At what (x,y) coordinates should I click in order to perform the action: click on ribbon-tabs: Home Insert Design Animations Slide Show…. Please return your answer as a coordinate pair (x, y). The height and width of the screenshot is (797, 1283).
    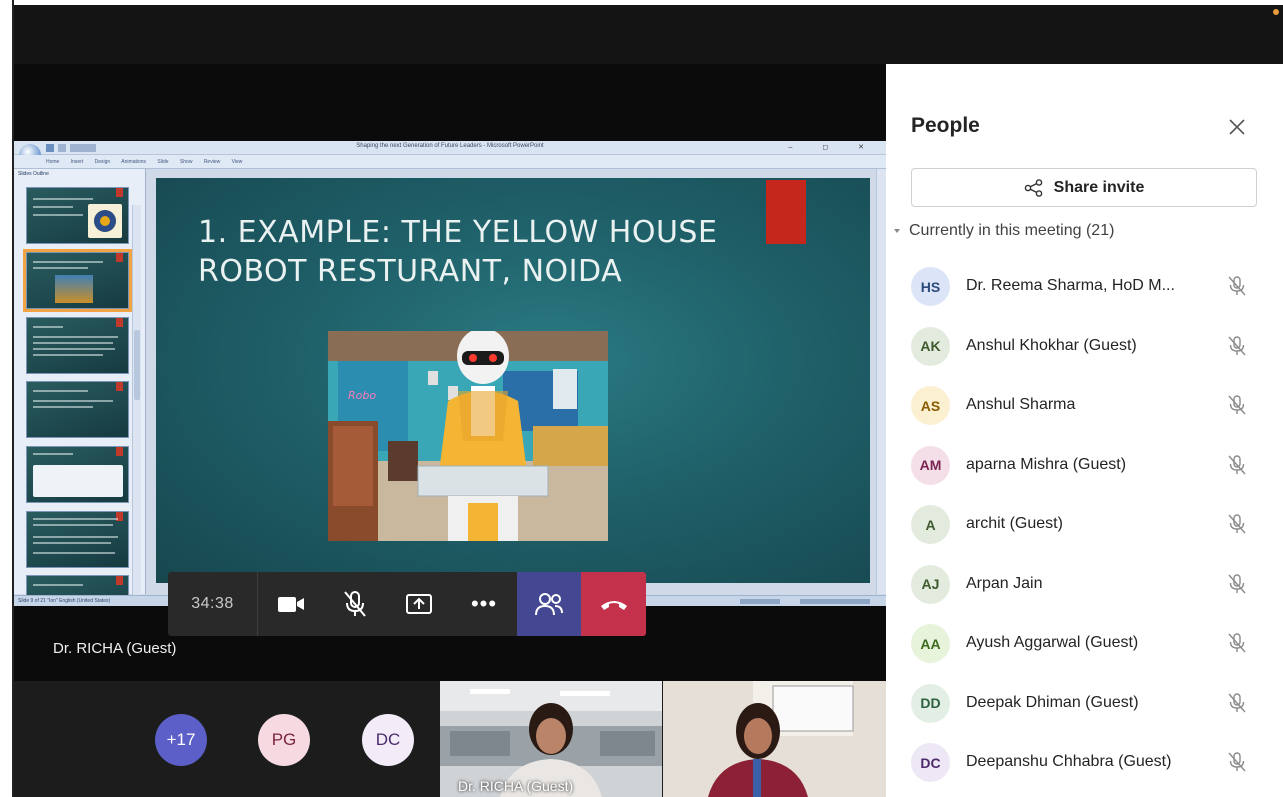
    Looking at the image, I should click on (144, 162).